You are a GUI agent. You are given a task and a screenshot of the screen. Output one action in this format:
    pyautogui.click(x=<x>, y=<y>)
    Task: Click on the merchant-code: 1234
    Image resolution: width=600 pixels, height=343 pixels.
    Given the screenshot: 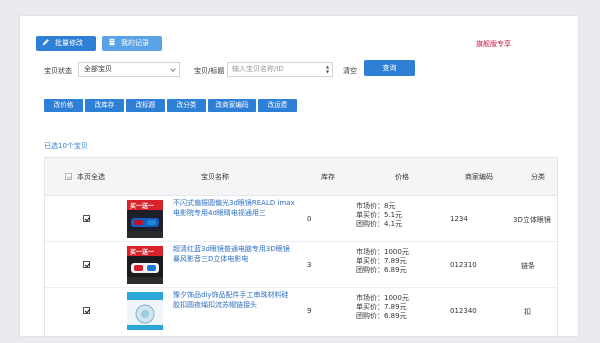 What is the action you would take?
    pyautogui.click(x=459, y=219)
    